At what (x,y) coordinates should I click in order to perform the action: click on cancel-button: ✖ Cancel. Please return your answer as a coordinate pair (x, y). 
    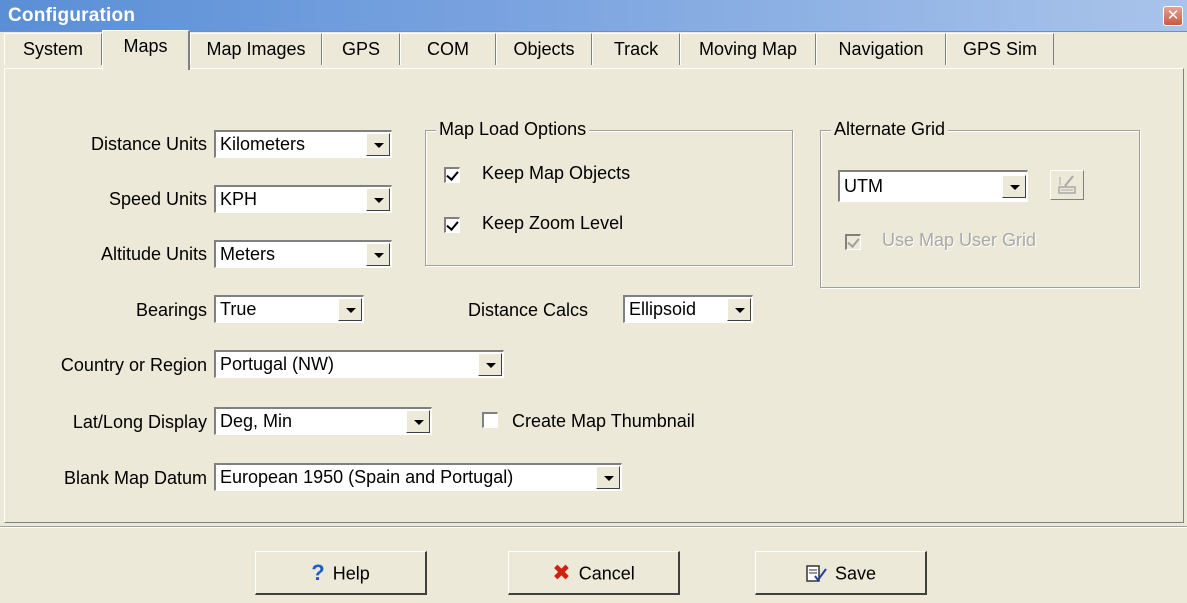
    Looking at the image, I should click on (594, 573).